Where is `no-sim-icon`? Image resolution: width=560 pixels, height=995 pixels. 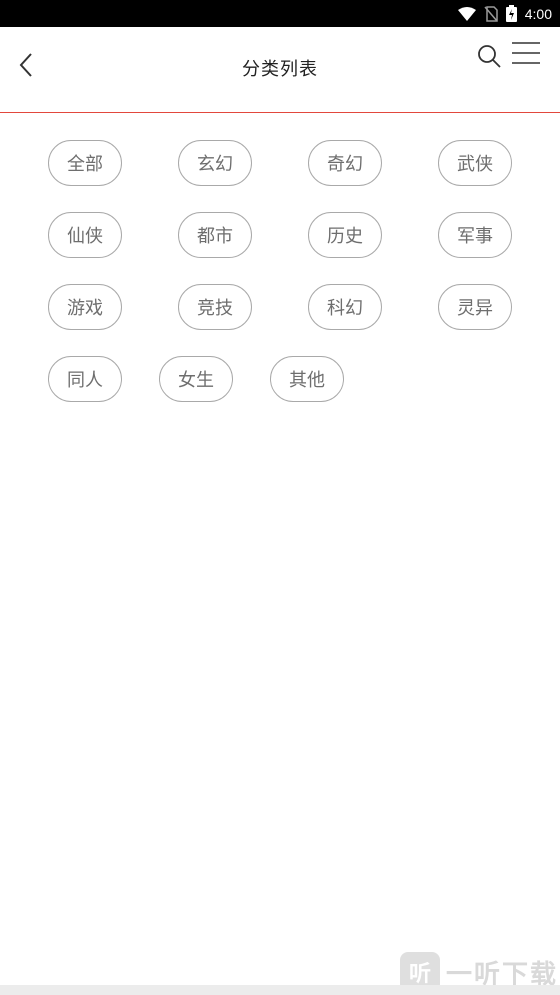 no-sim-icon is located at coordinates (491, 13).